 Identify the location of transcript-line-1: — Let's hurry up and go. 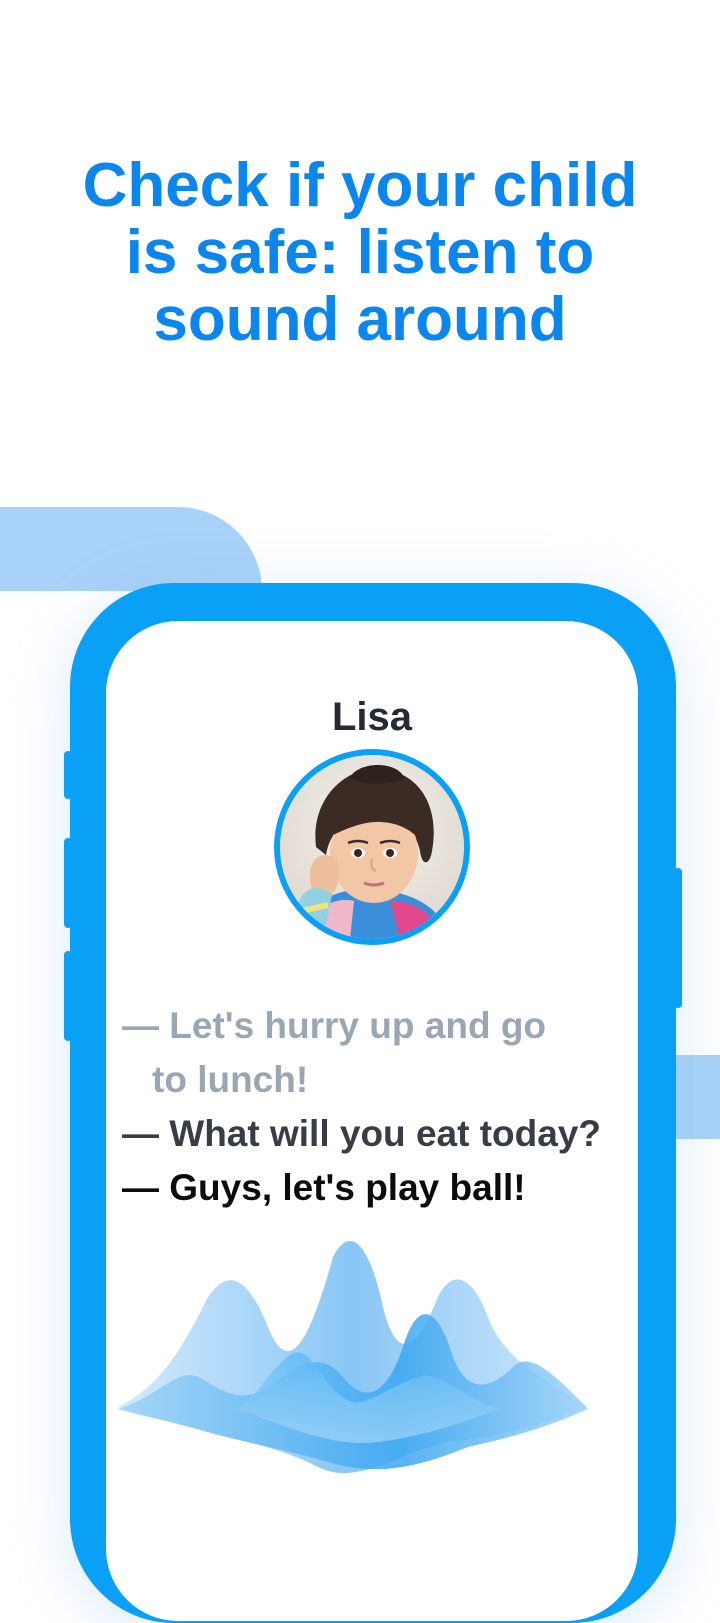
(334, 1025).